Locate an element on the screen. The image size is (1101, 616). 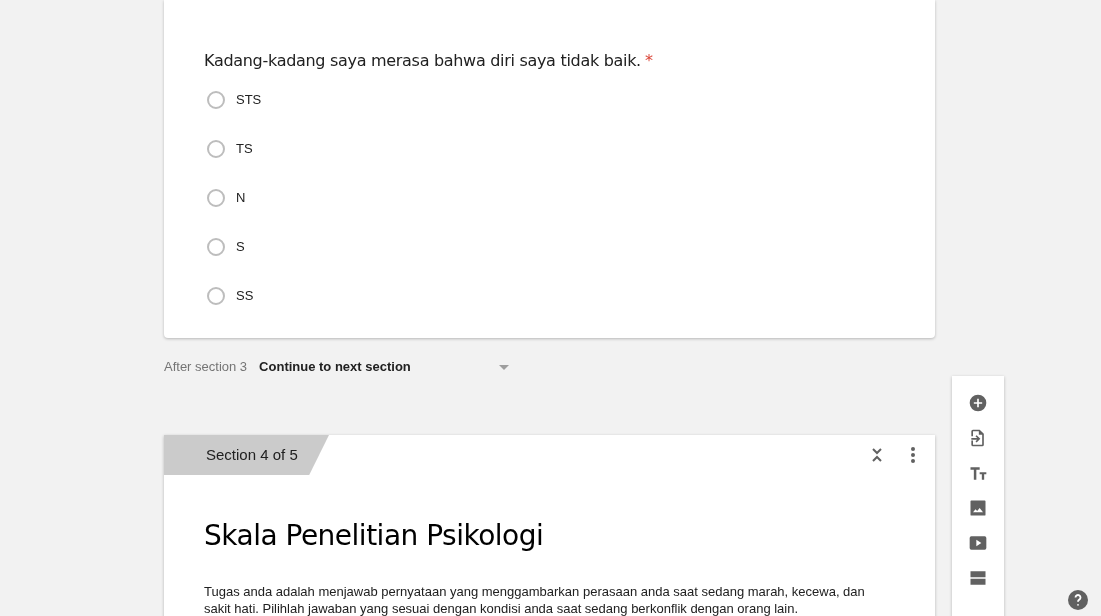
option-label: SS is located at coordinates (245, 295).